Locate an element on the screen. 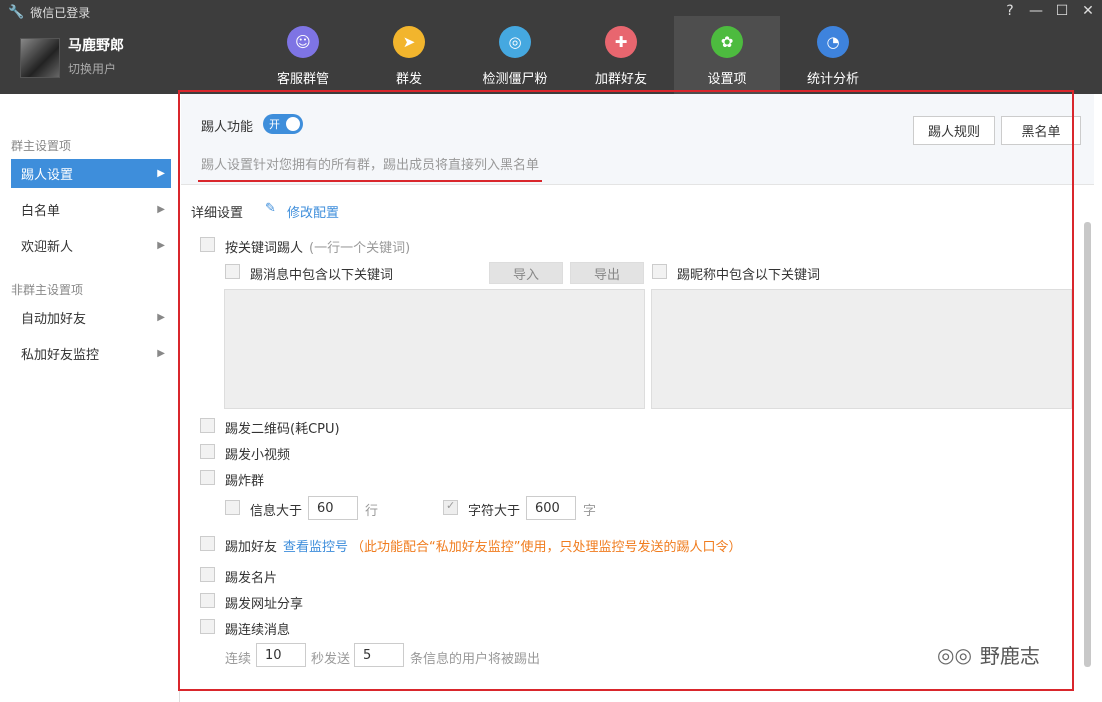  cont-seconds-input: 10 is located at coordinates (281, 655).